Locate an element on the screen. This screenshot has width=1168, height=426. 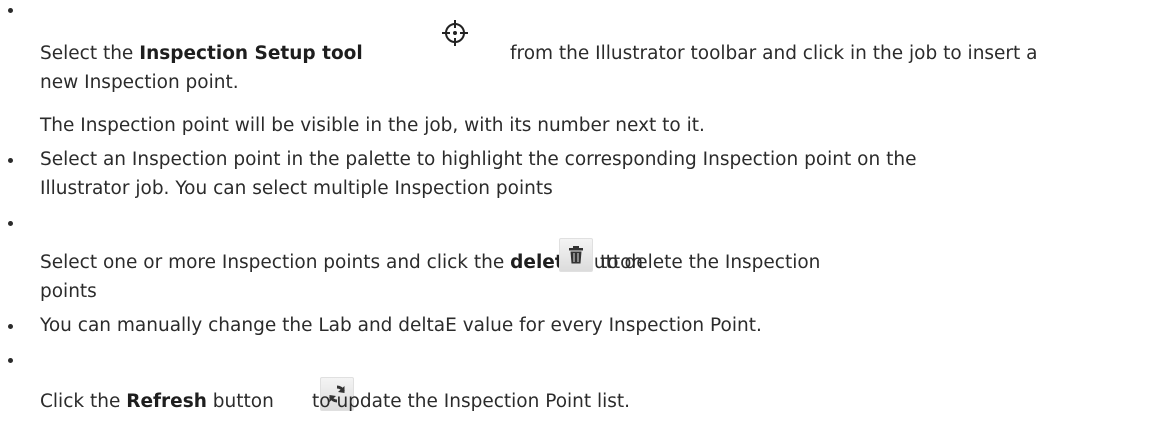
step-1-line-1: Select the Inspection Setup tool is located at coordinates (201, 53).